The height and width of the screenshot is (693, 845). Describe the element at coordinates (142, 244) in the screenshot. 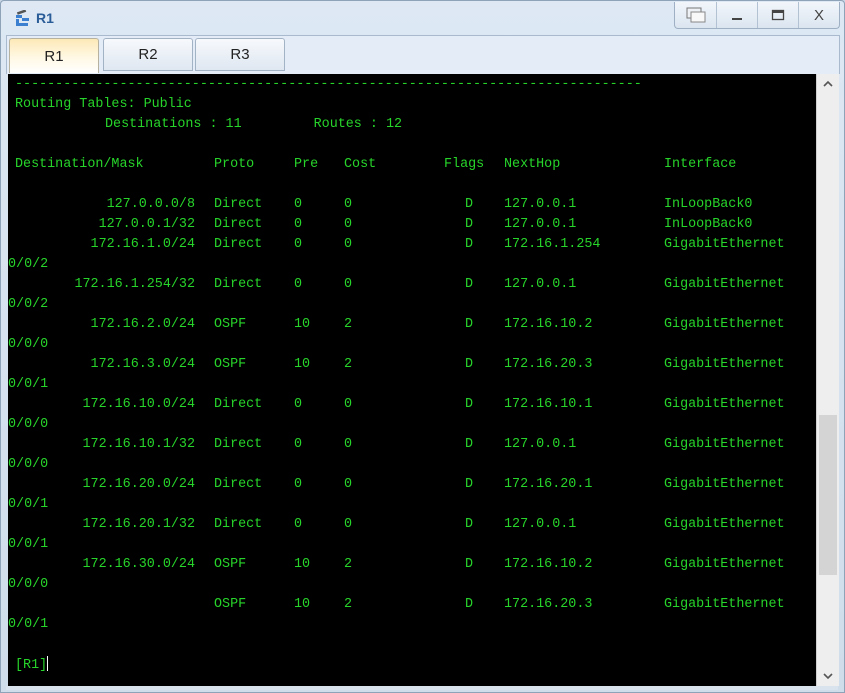

I see `route-dest: 172.16.1.0/24` at that location.